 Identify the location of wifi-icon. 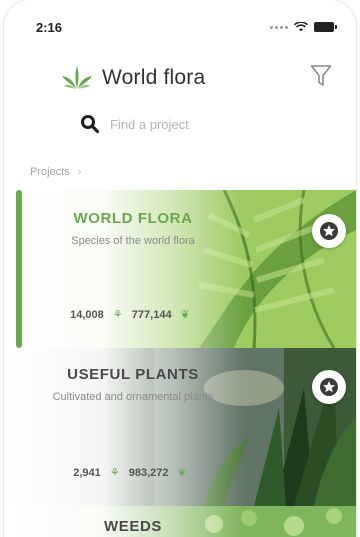
(301, 27).